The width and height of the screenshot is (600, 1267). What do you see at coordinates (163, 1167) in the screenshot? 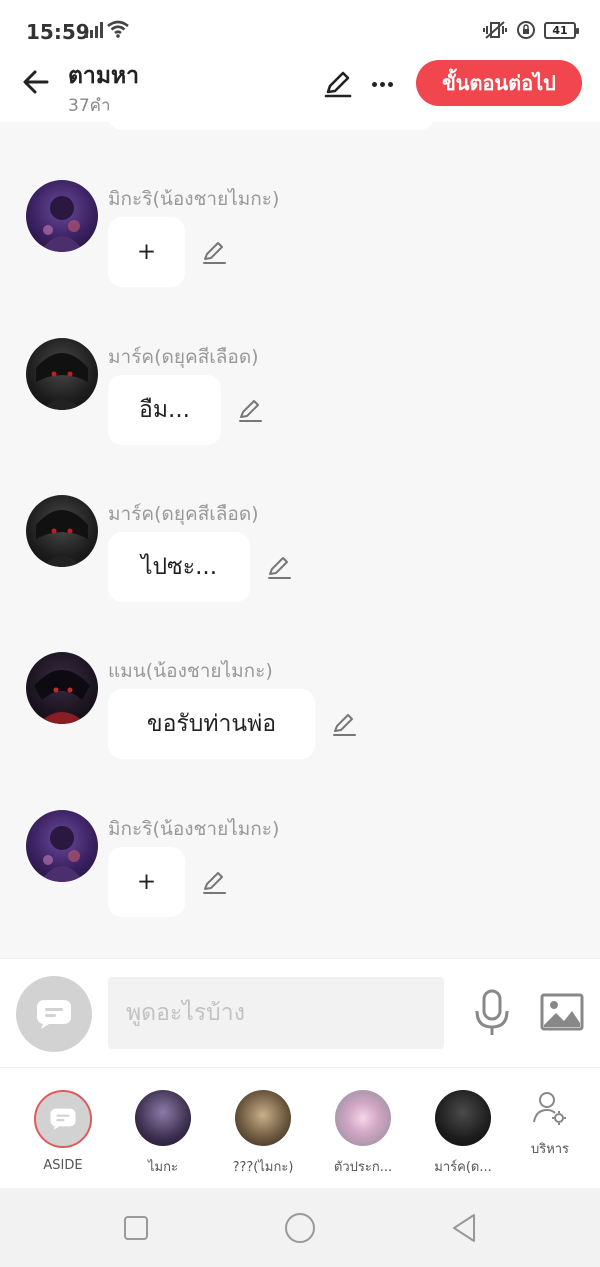
I see `character-label: ไมกะ` at bounding box center [163, 1167].